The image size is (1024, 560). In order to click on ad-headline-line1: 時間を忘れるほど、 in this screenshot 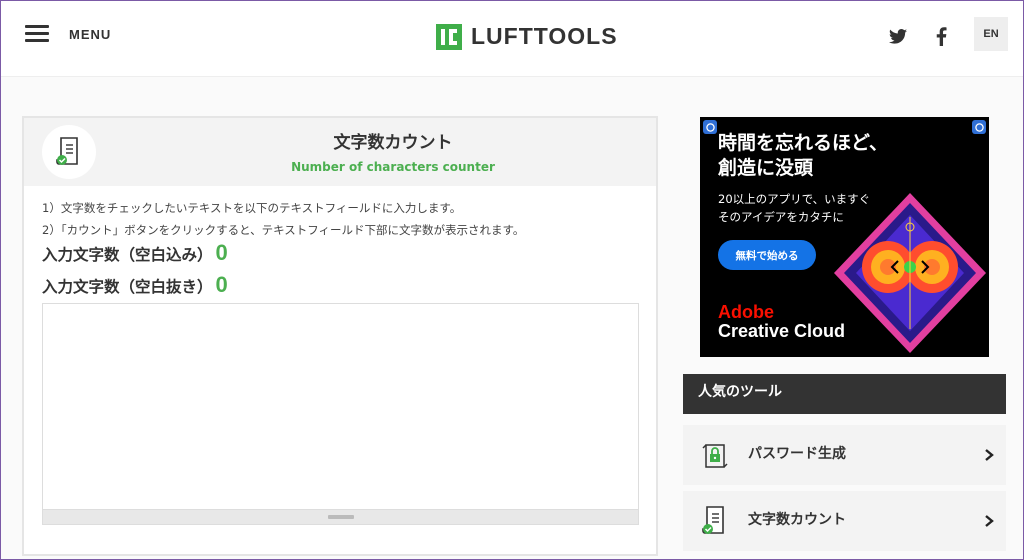, I will do `click(803, 143)`.